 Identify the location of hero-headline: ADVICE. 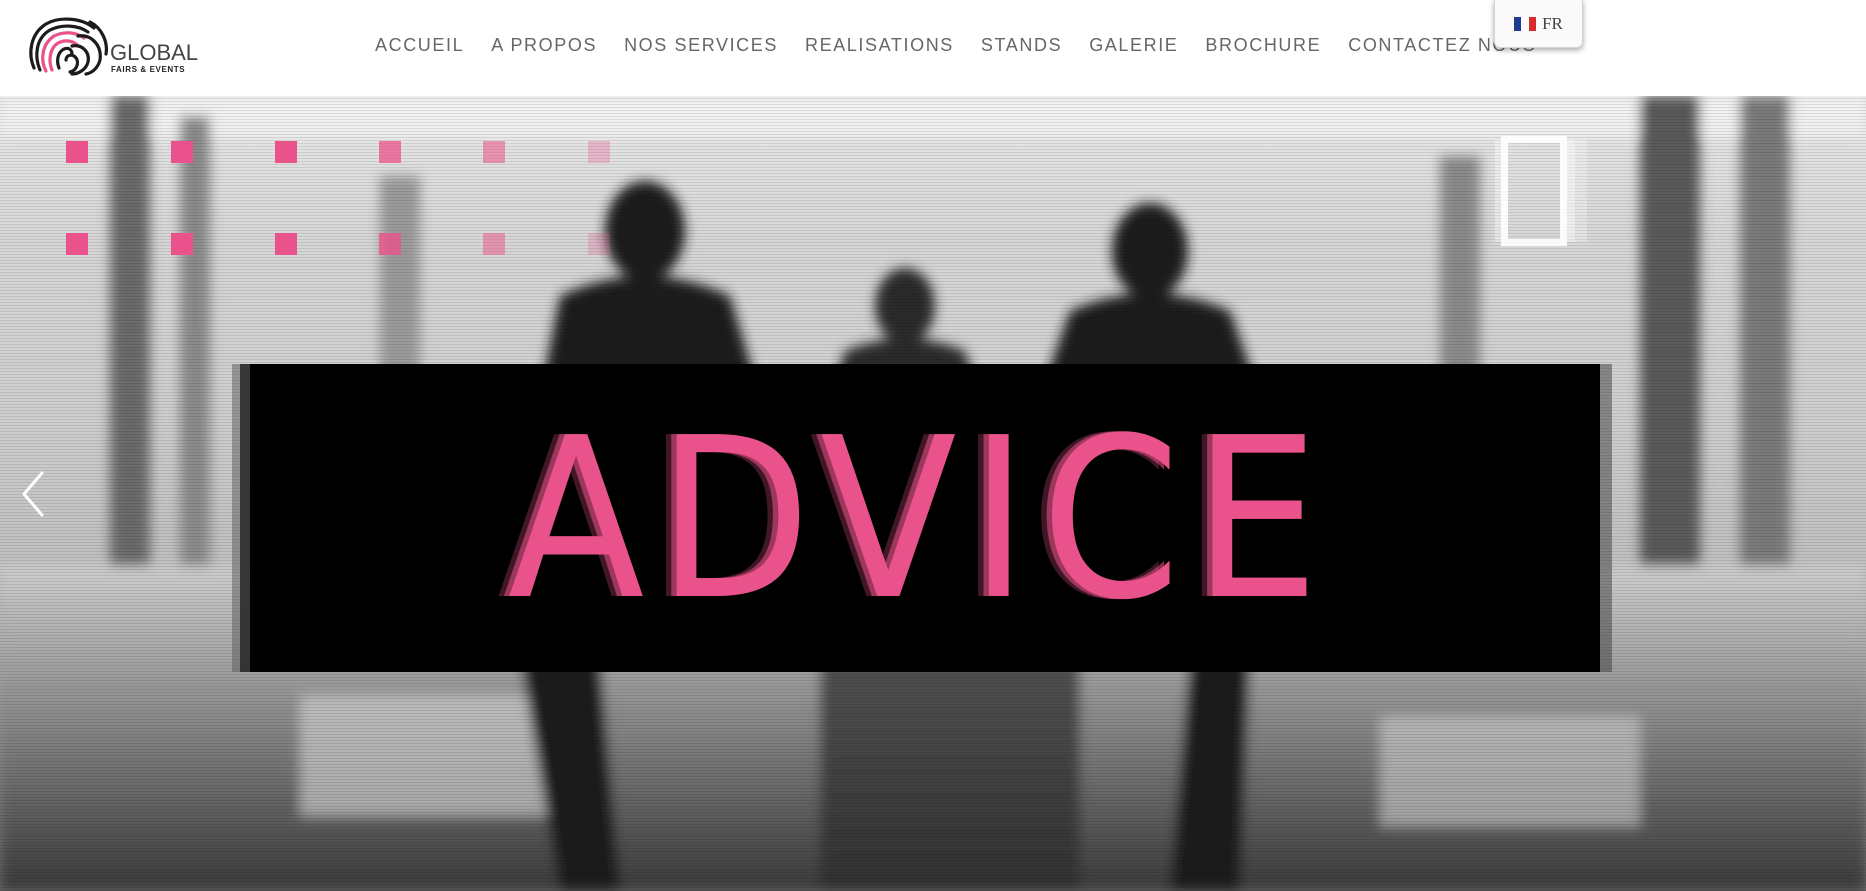
(920, 520).